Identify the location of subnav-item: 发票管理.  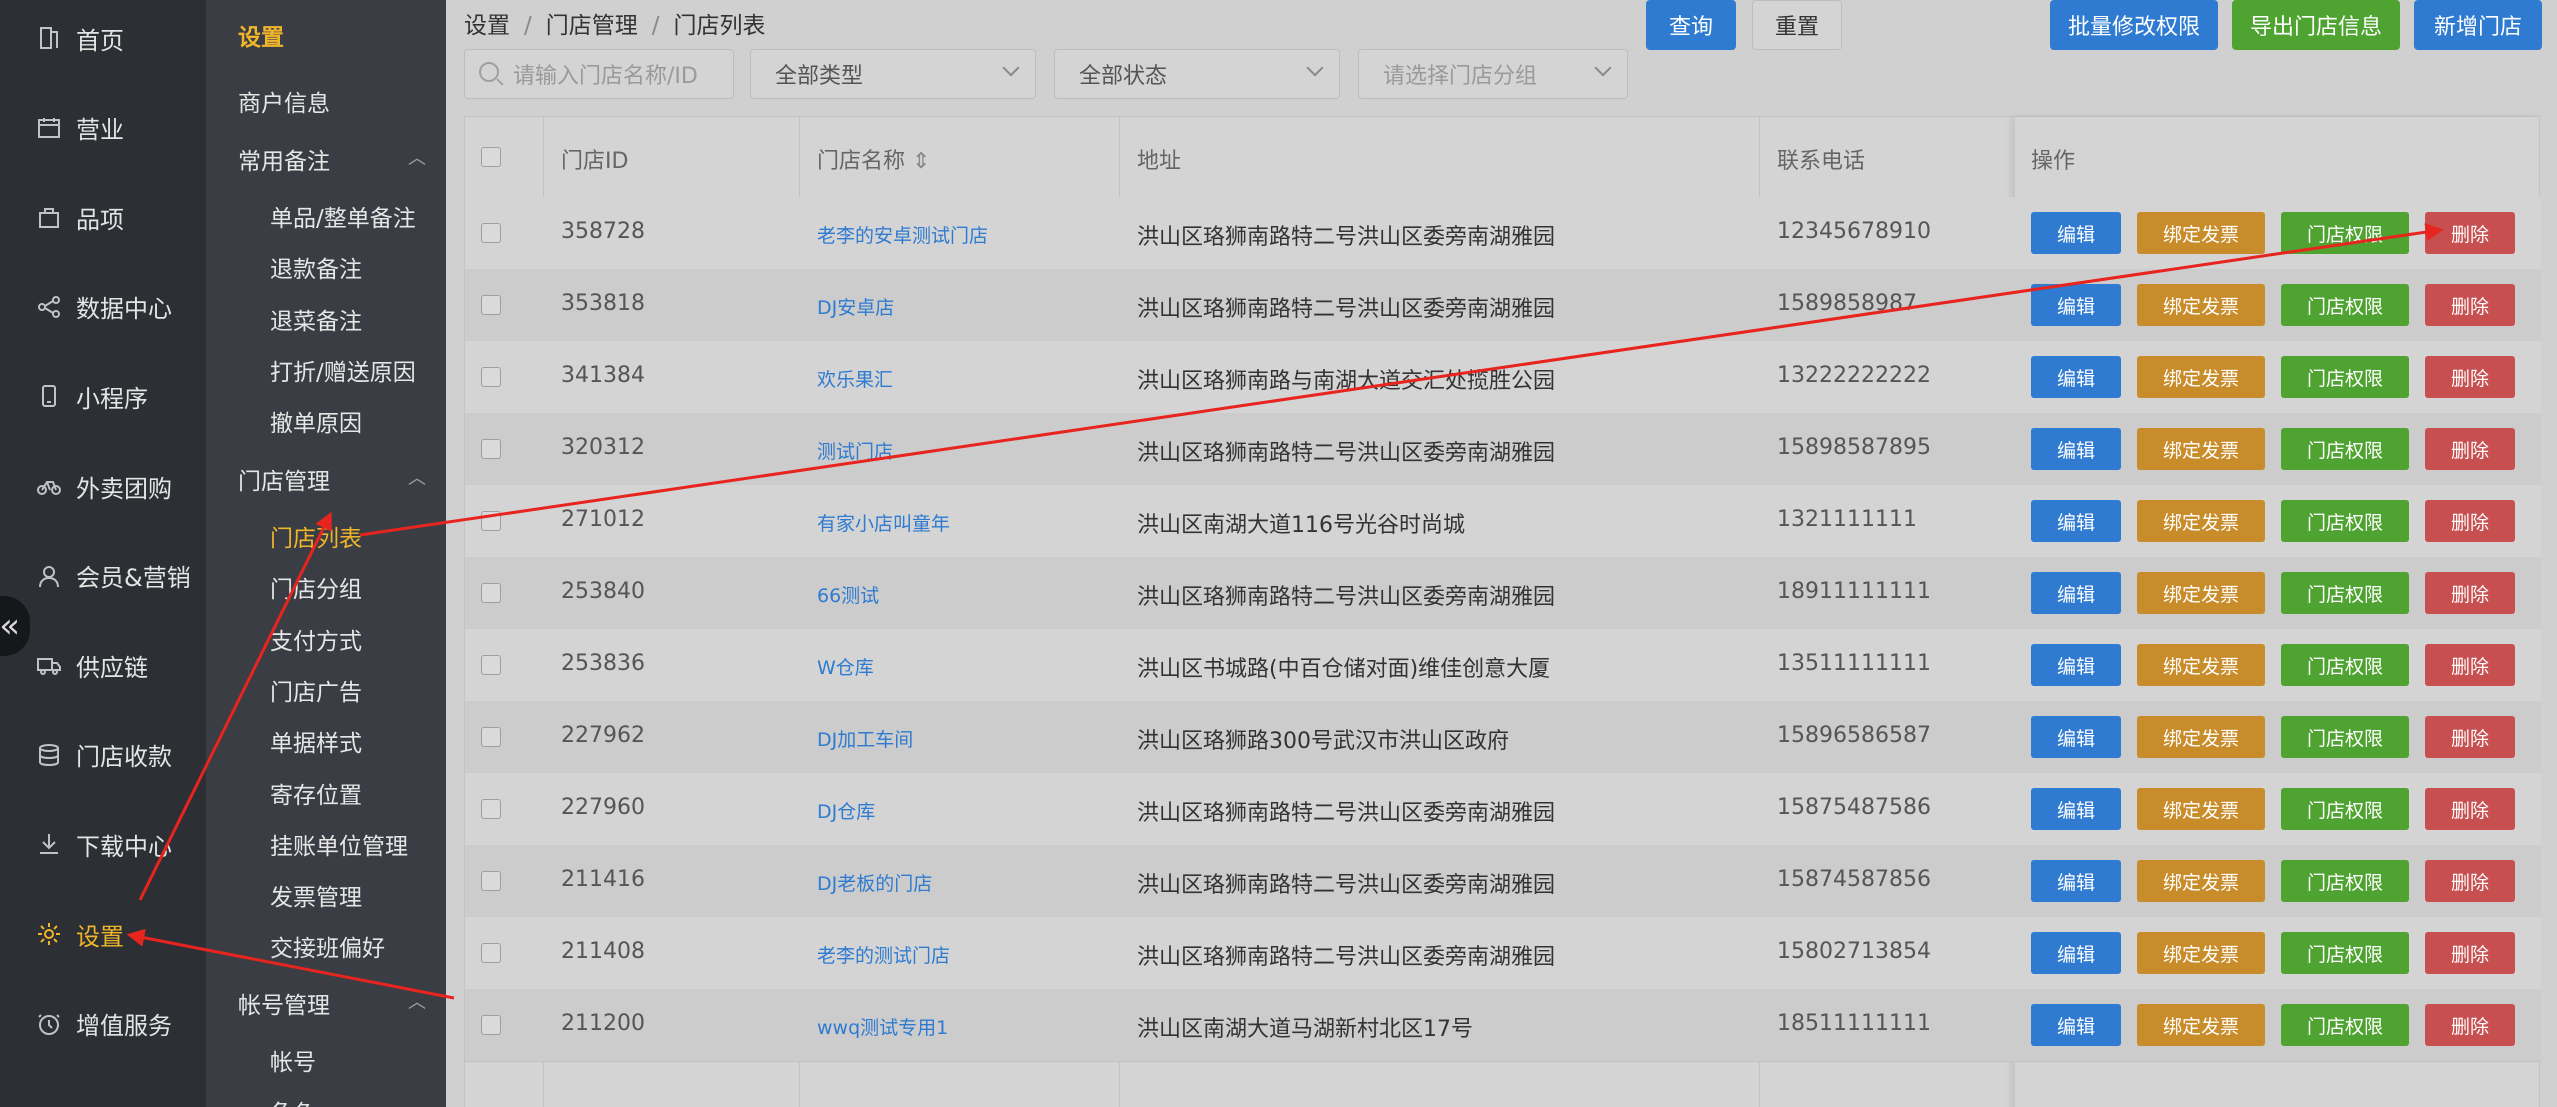
(316, 895).